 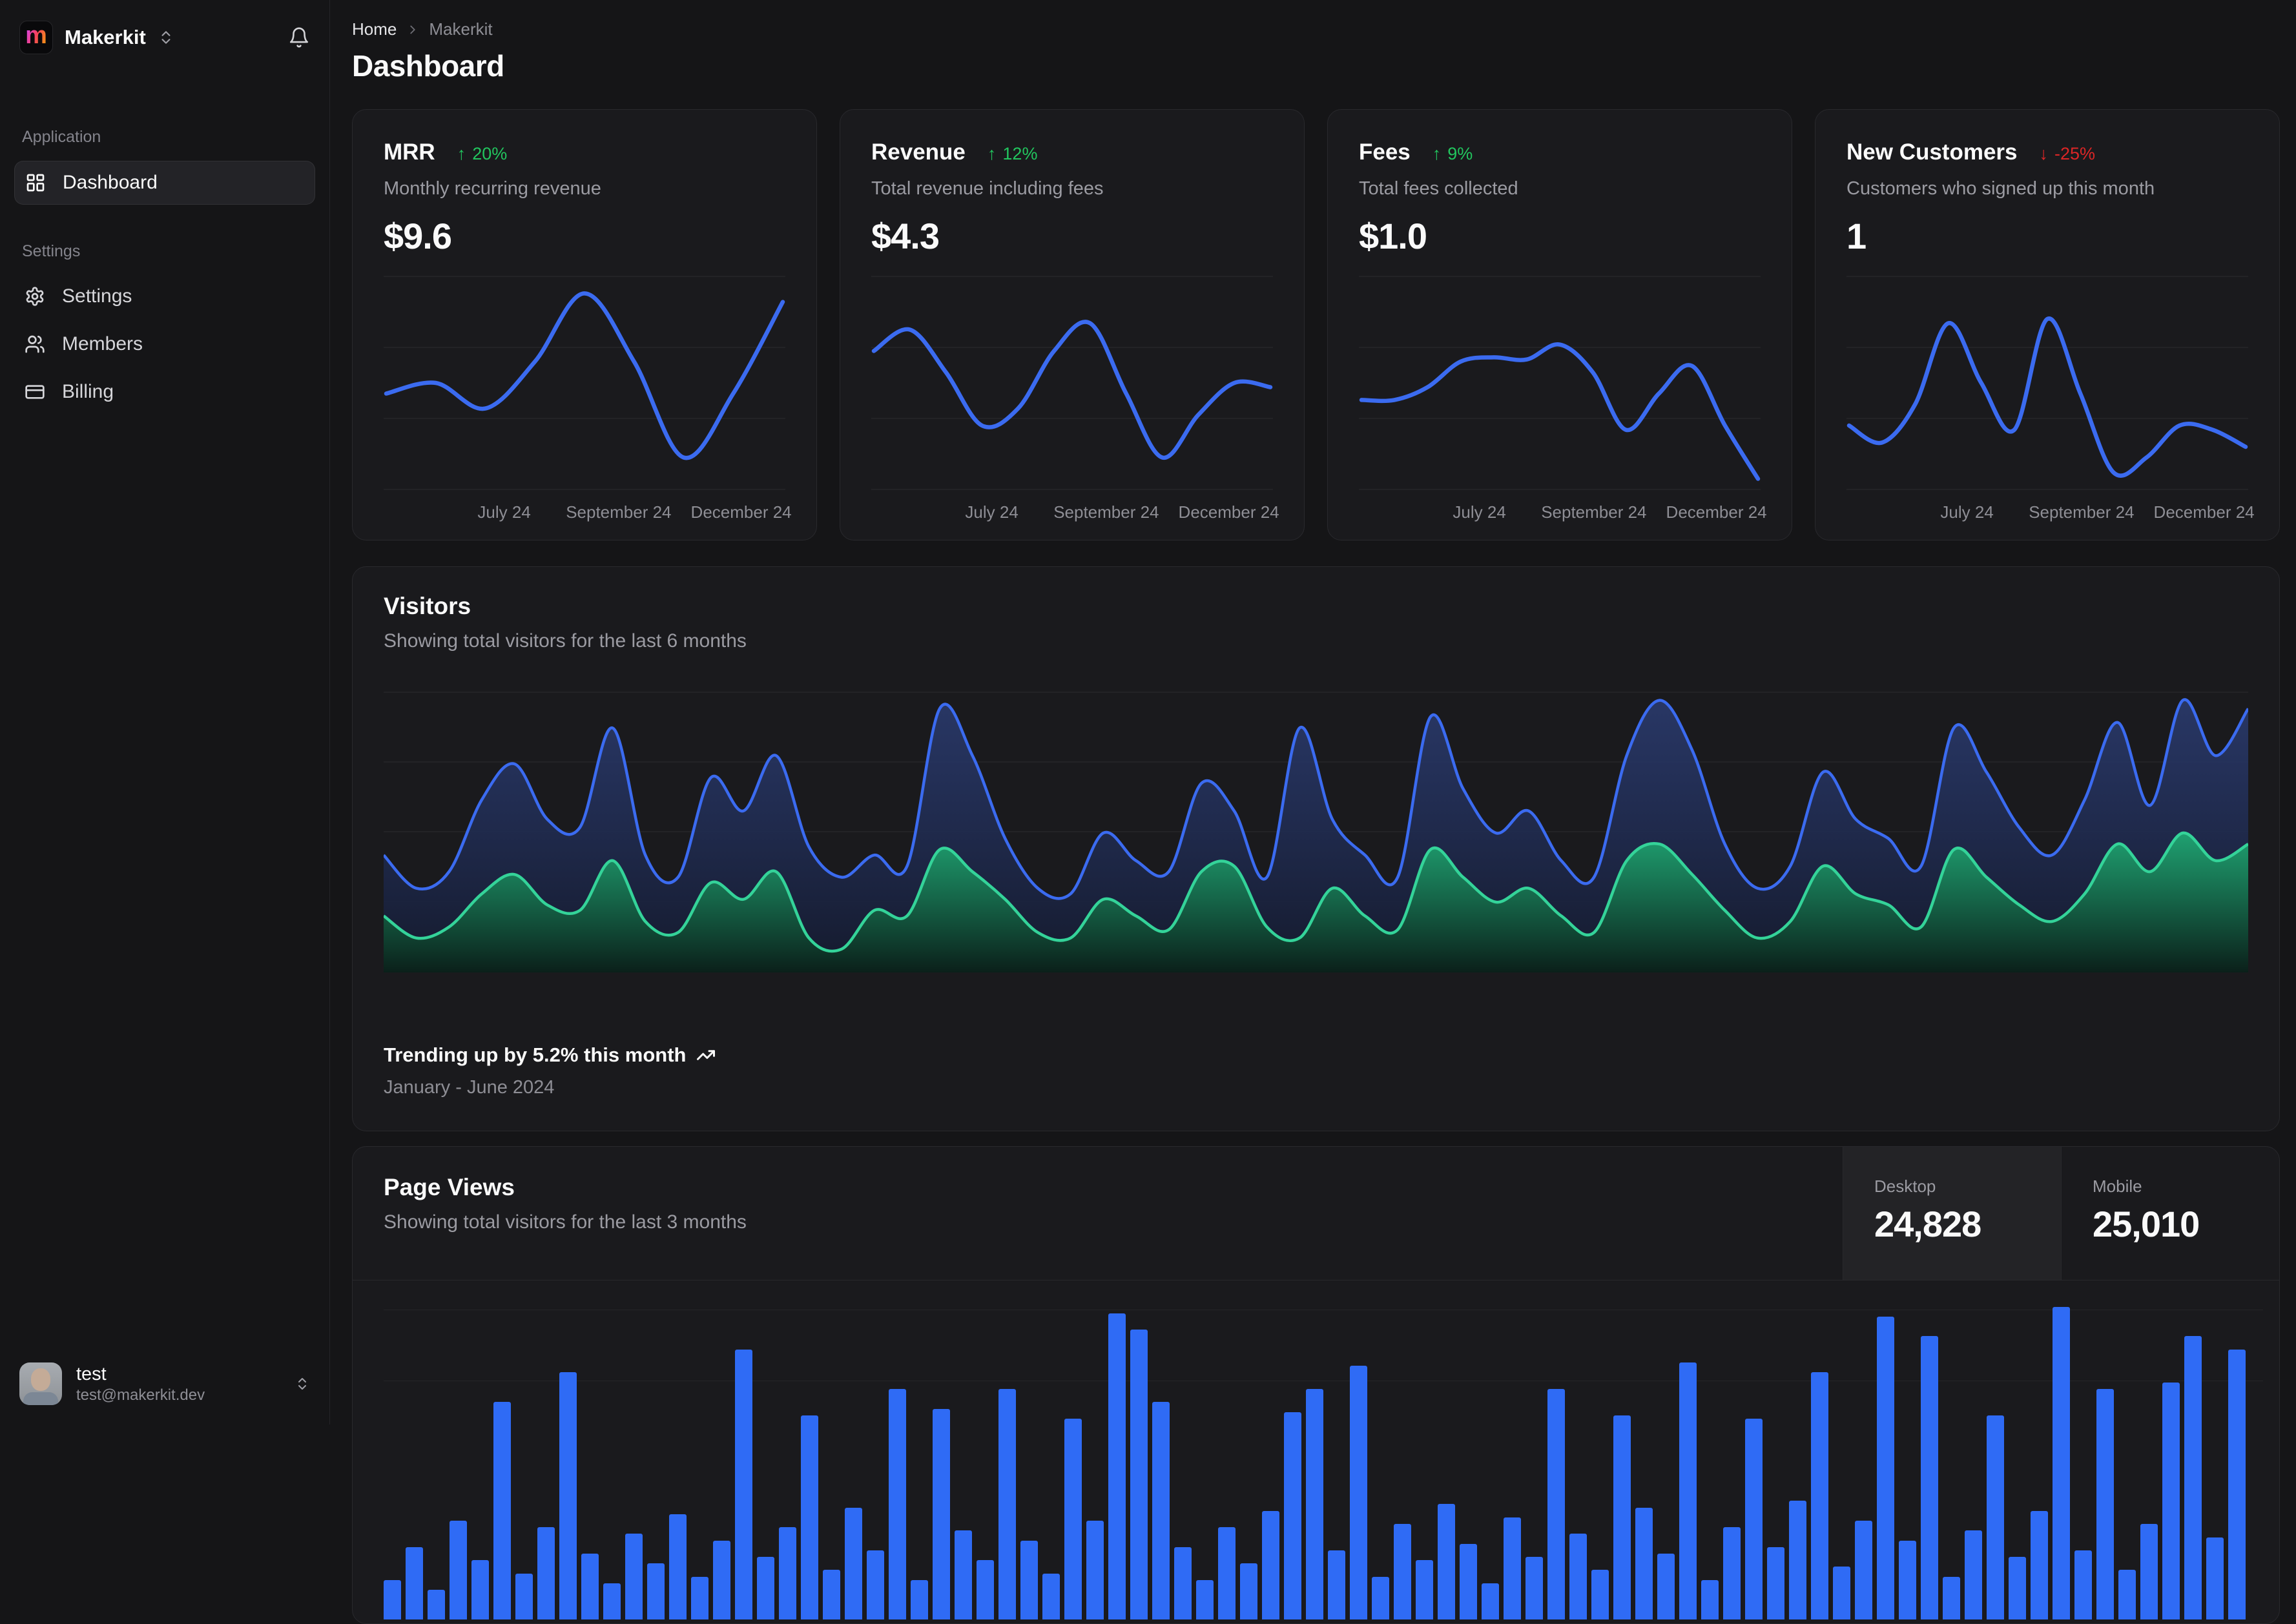 What do you see at coordinates (535, 1054) in the screenshot?
I see `visitors-trend-text: Trending up by 5.2% this month` at bounding box center [535, 1054].